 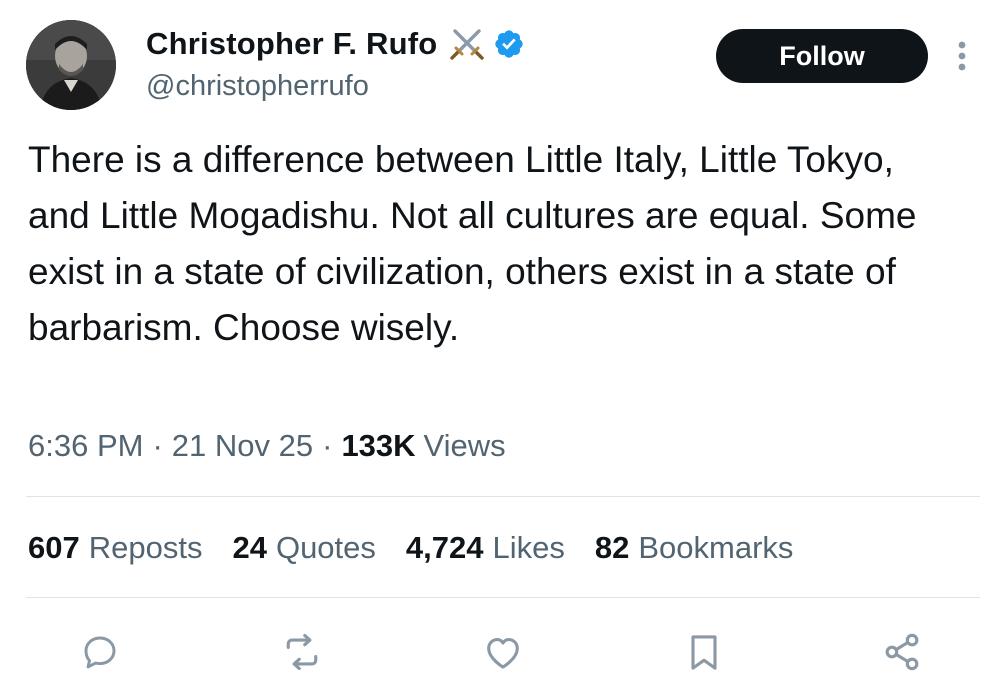 I want to click on like-icon, so click(x=503, y=653).